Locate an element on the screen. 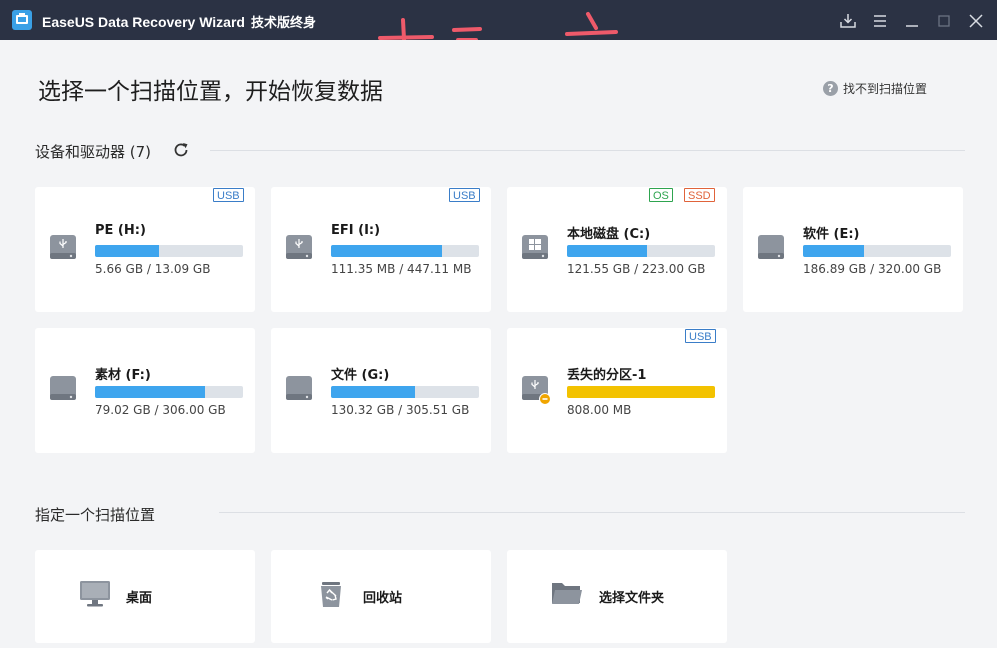 This screenshot has height=648, width=997. drive-size: 79.02 GB / 306.00 GB is located at coordinates (160, 410).